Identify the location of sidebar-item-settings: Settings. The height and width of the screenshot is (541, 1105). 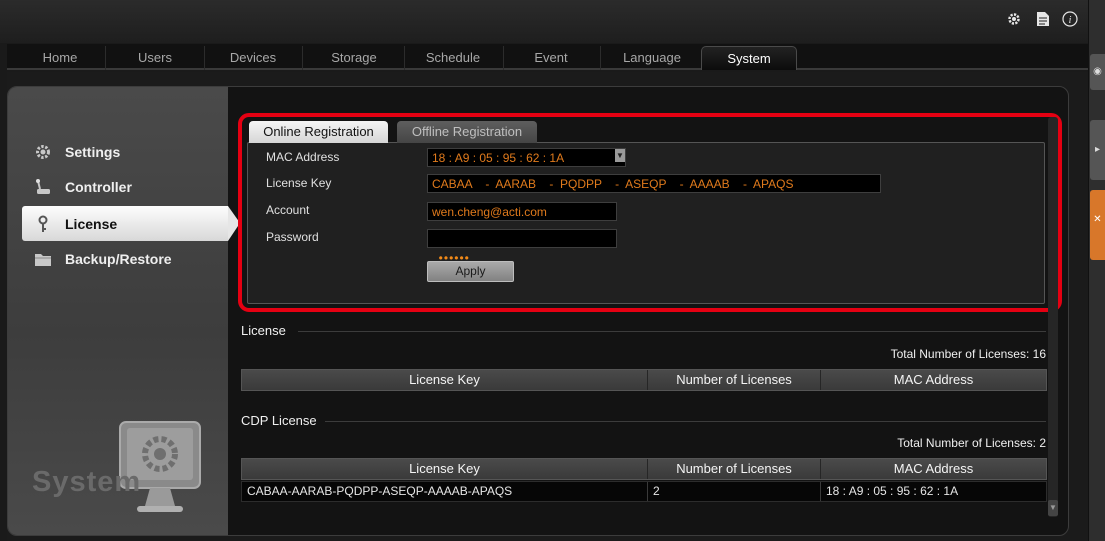
(124, 152).